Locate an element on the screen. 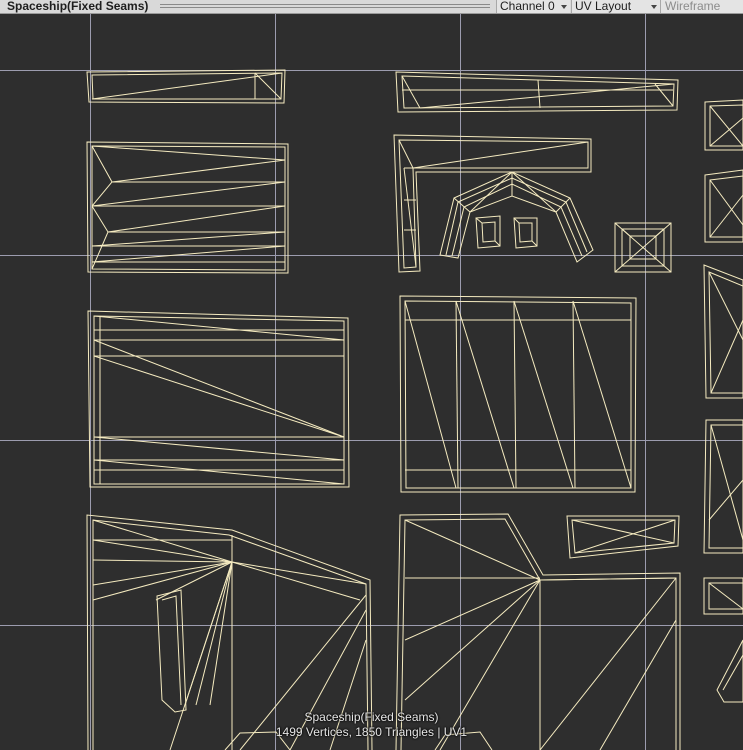  channel-dropdown-label: Channel 0 is located at coordinates (527, 6).